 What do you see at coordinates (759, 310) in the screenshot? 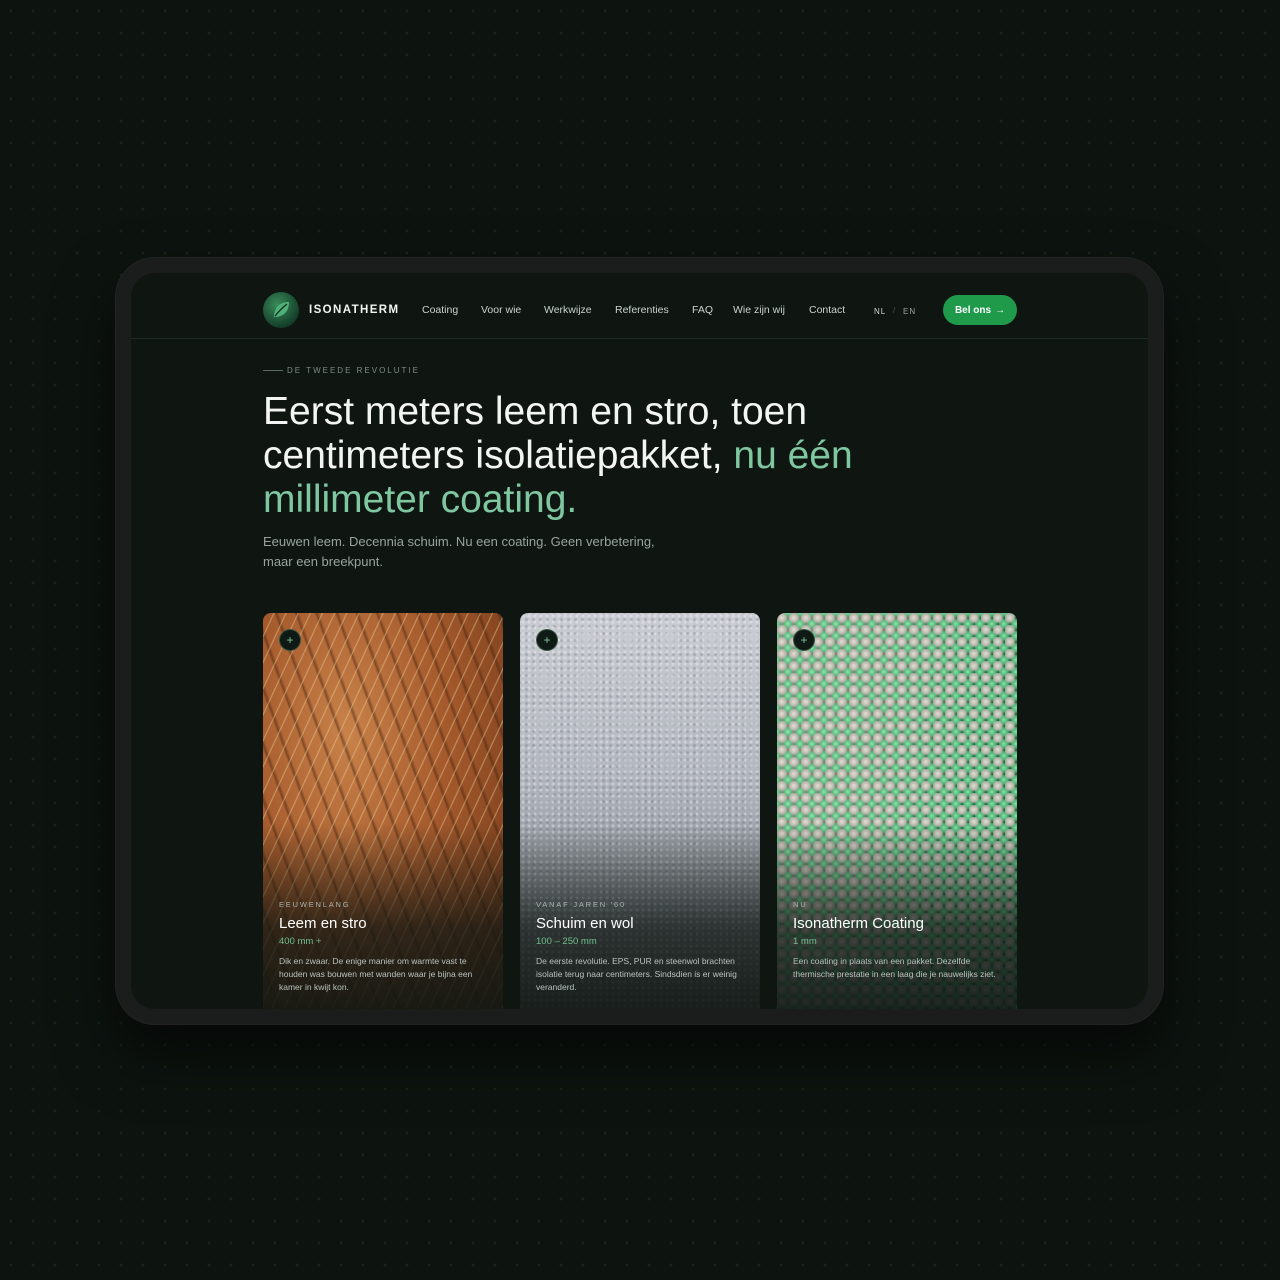
I see `nav-link-wie-zijn-wij: Wie zijn wij` at bounding box center [759, 310].